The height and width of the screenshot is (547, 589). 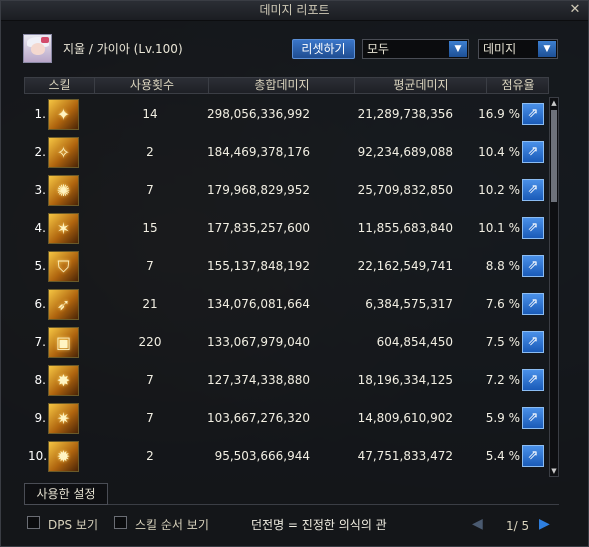 I want to click on row-share: 7.6 %, so click(x=502, y=304).